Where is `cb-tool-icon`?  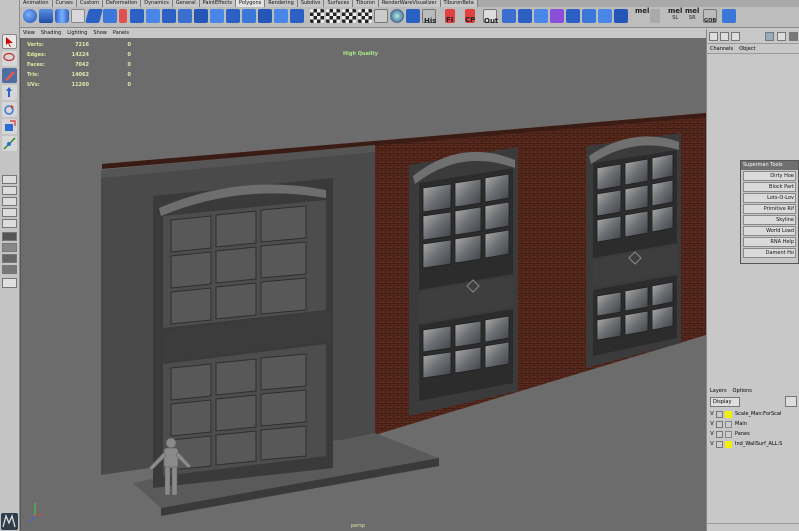 cb-tool-icon is located at coordinates (781, 36).